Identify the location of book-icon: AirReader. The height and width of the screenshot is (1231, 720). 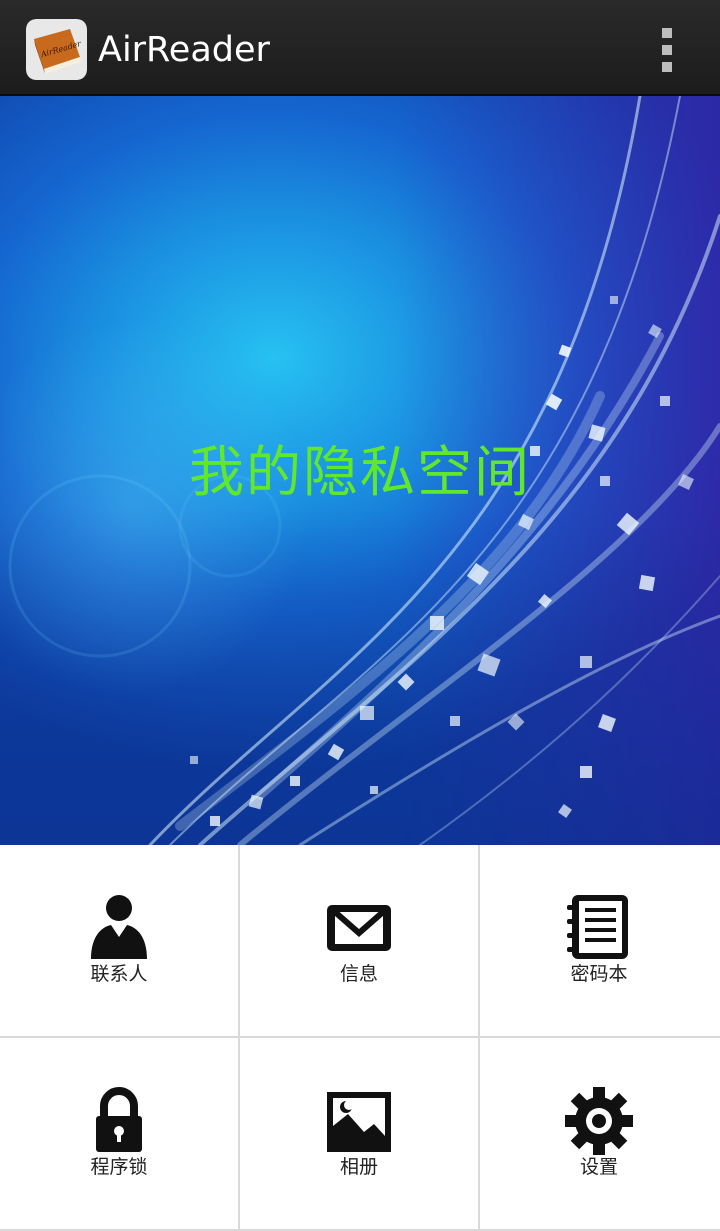
(56, 49).